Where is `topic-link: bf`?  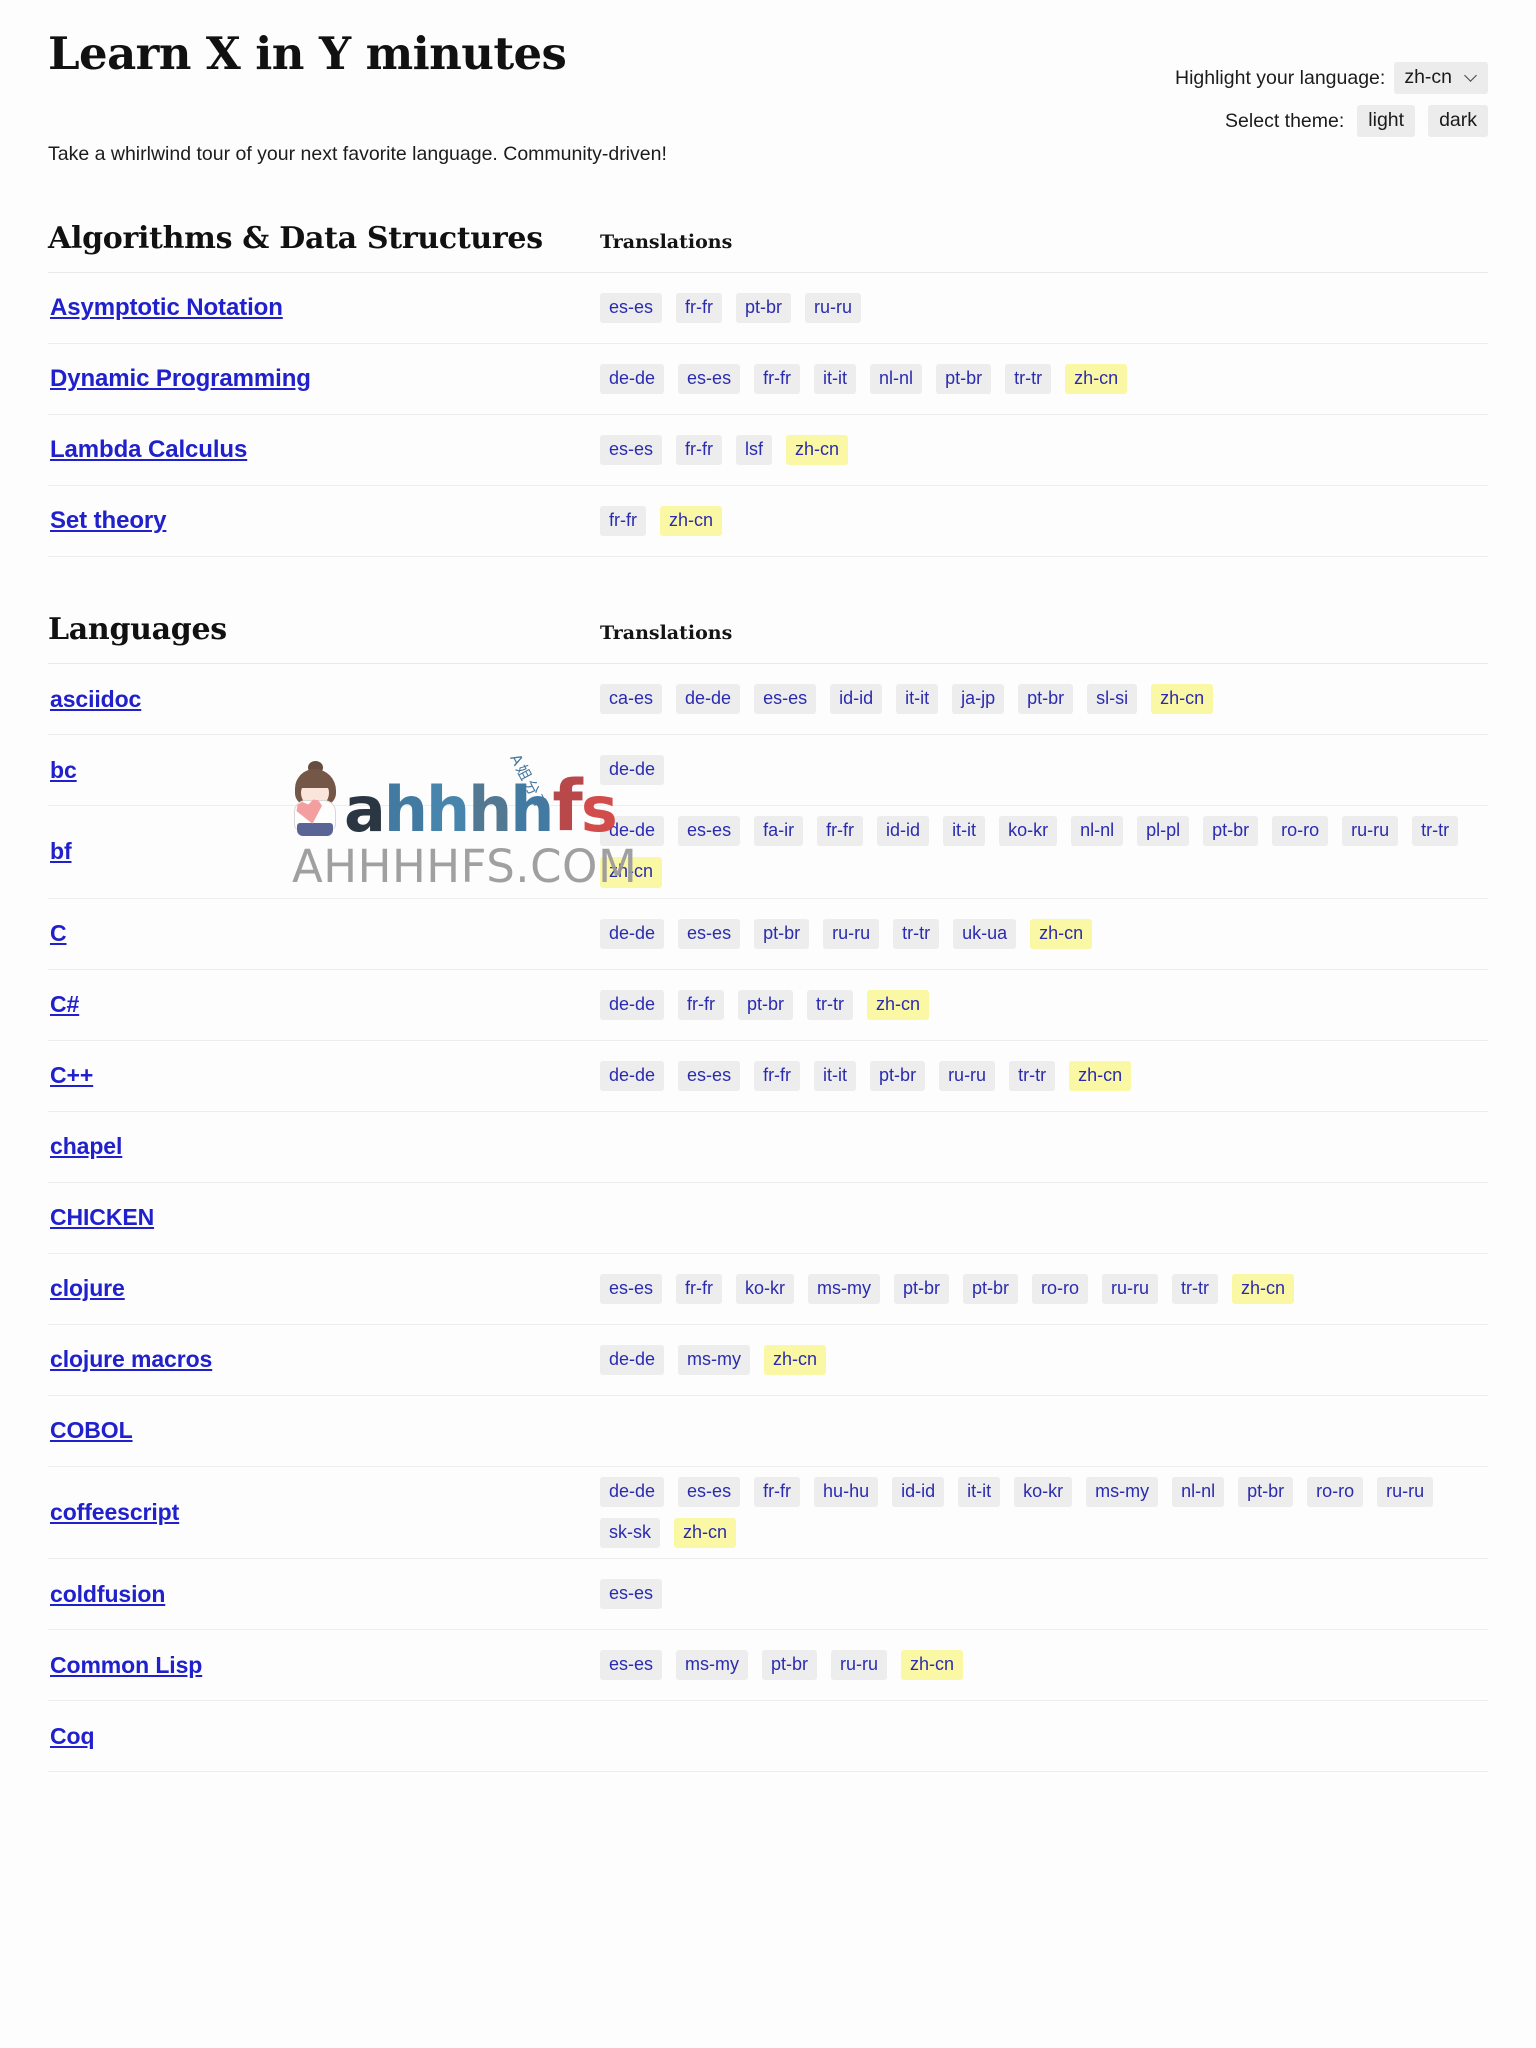 topic-link: bf is located at coordinates (61, 851).